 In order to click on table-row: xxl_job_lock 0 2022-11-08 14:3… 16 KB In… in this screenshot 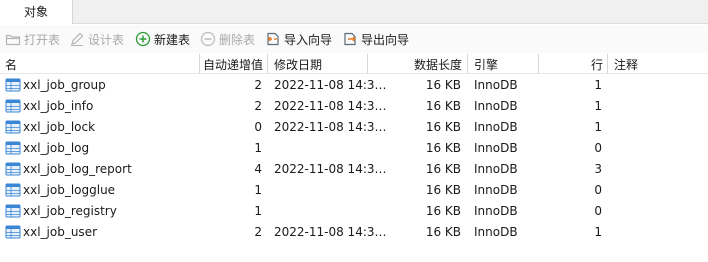, I will do `click(354, 127)`.